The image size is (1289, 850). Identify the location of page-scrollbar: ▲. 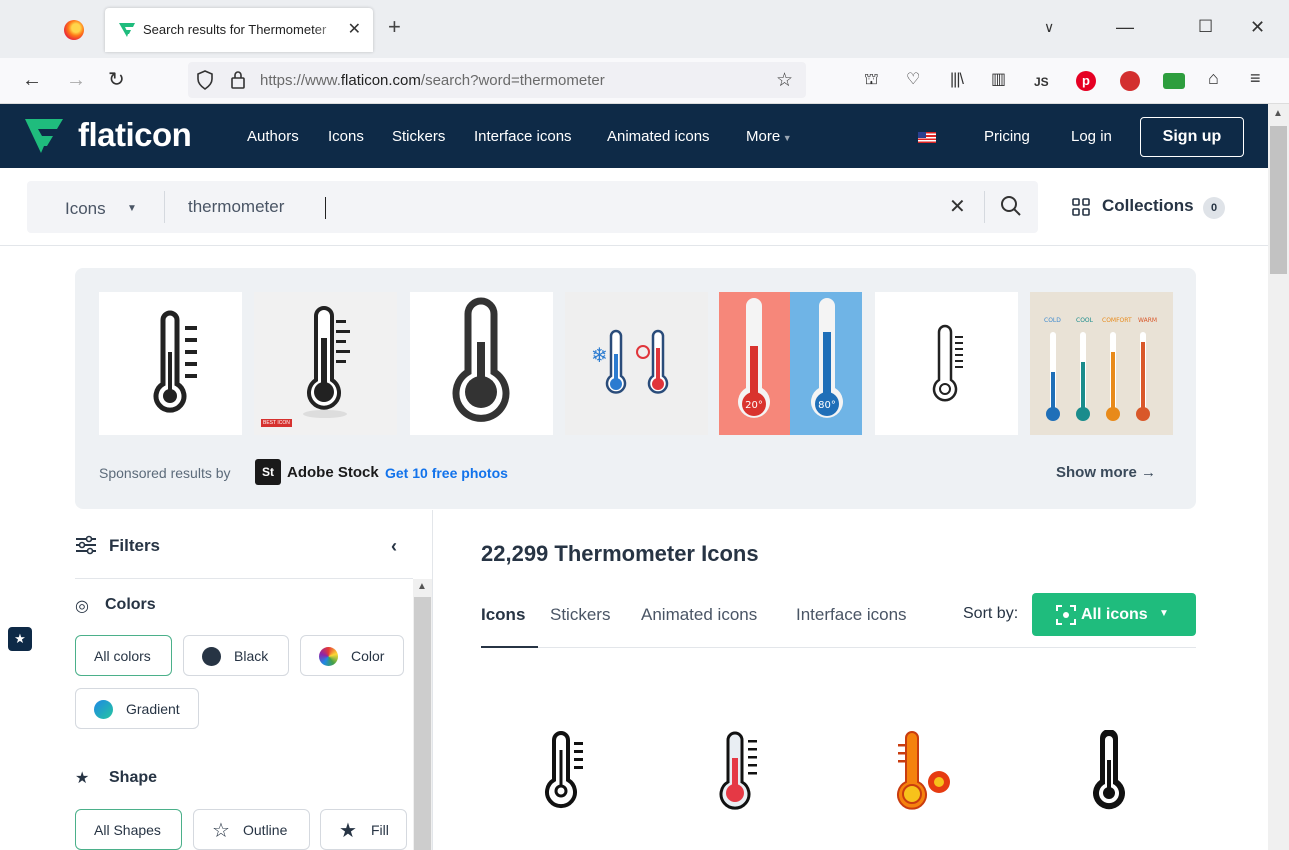
(1278, 477).